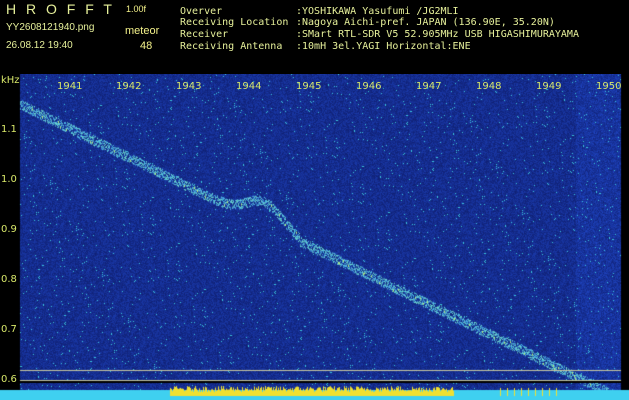  What do you see at coordinates (369, 86) in the screenshot?
I see `year-tick-1946: 1946` at bounding box center [369, 86].